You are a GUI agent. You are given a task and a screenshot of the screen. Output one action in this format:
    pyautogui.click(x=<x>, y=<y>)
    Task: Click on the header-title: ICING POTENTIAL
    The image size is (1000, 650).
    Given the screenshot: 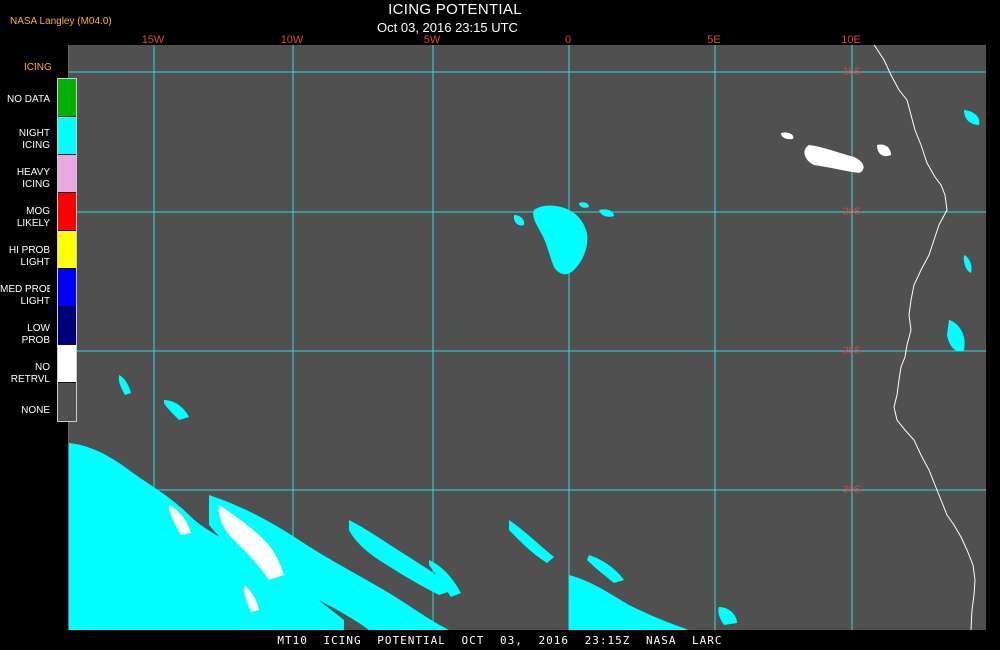 What is the action you would take?
    pyautogui.click(x=455, y=9)
    